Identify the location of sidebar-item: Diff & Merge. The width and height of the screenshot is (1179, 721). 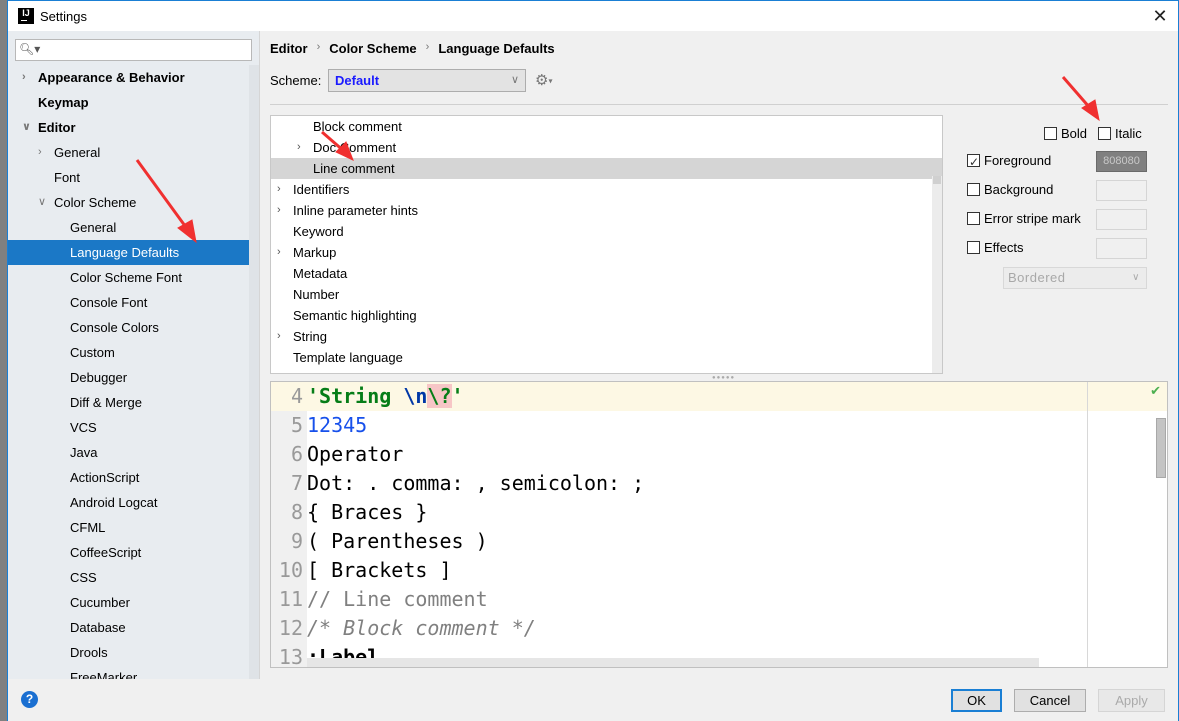
(133, 402).